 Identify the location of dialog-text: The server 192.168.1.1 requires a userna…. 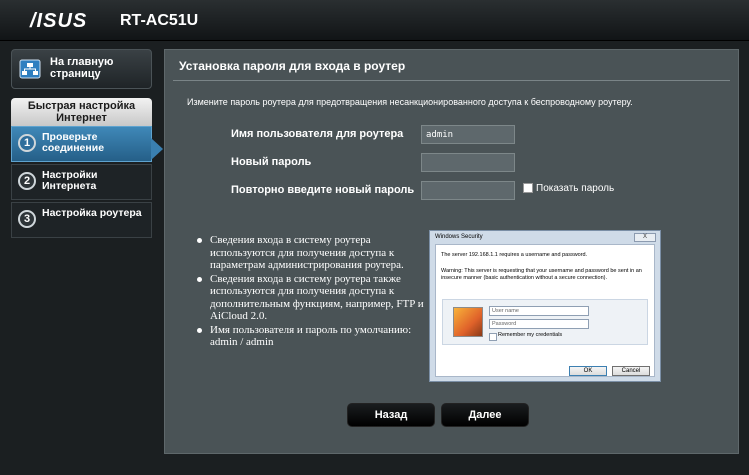
(514, 255).